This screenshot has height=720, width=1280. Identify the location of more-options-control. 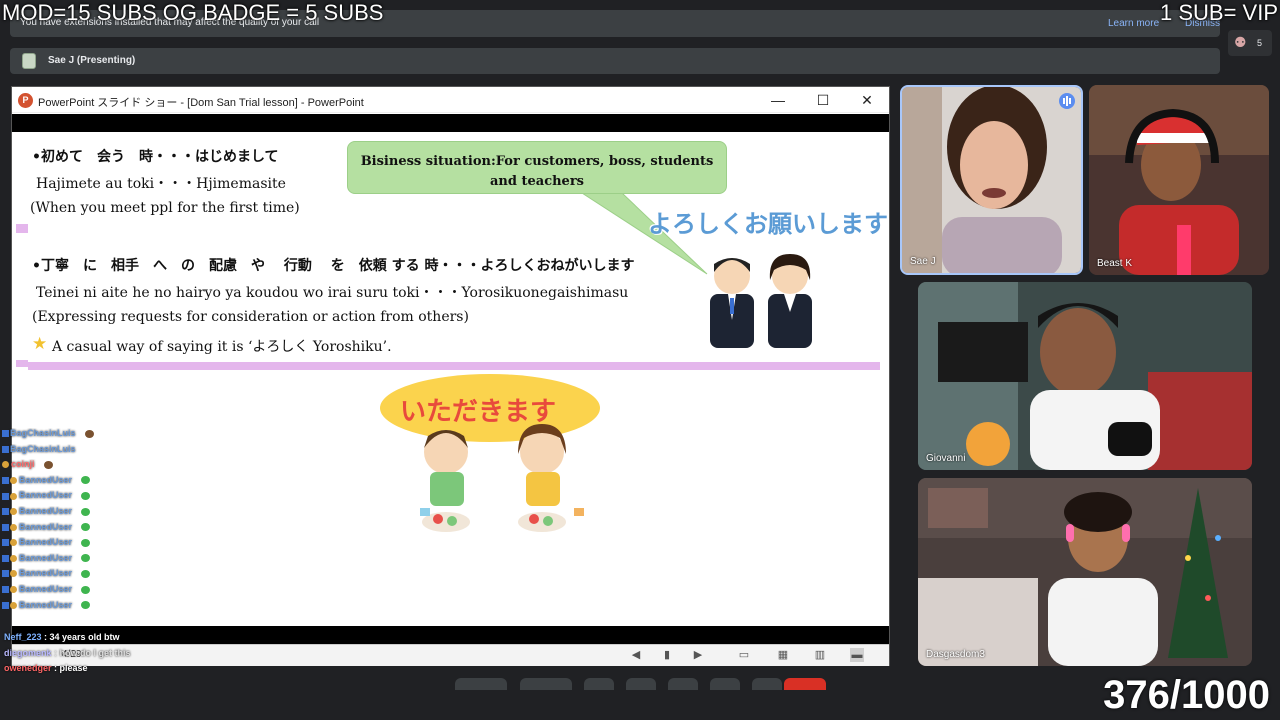
(767, 684).